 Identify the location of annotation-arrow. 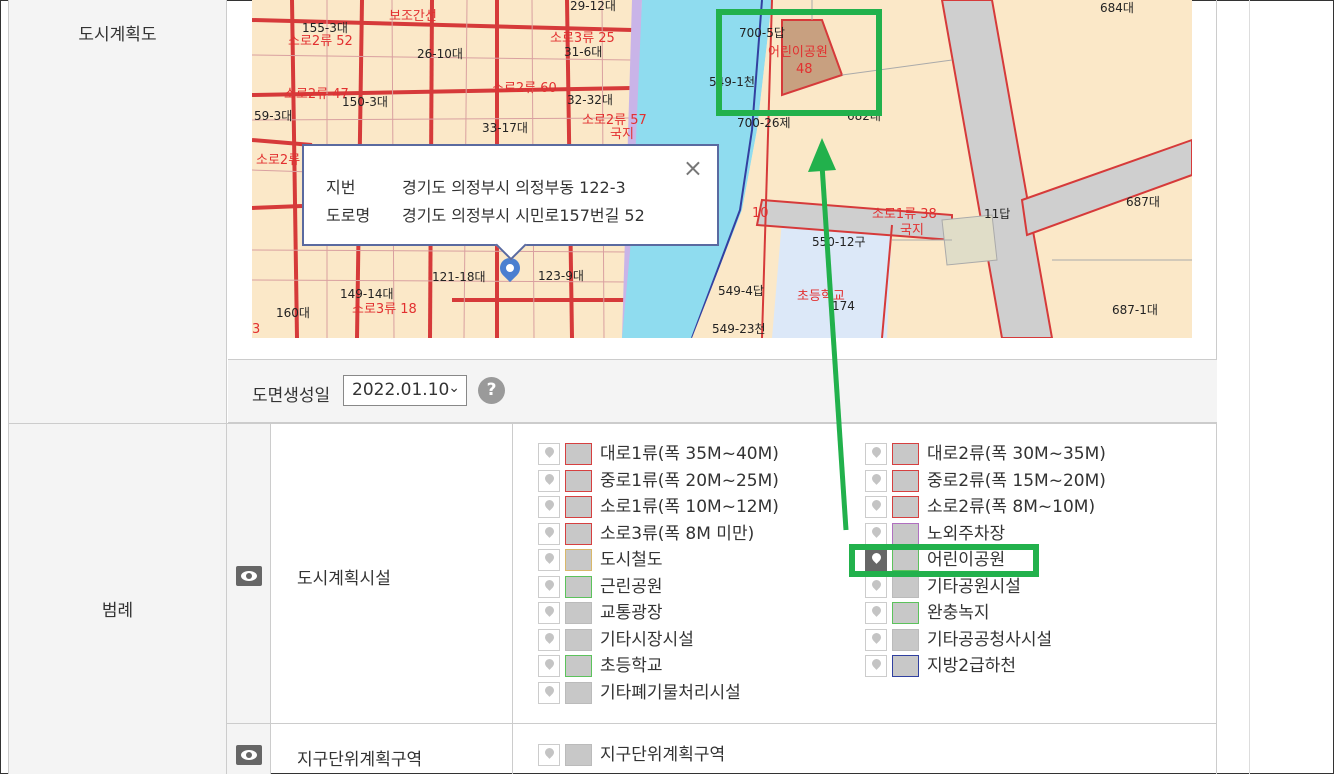
(828, 334).